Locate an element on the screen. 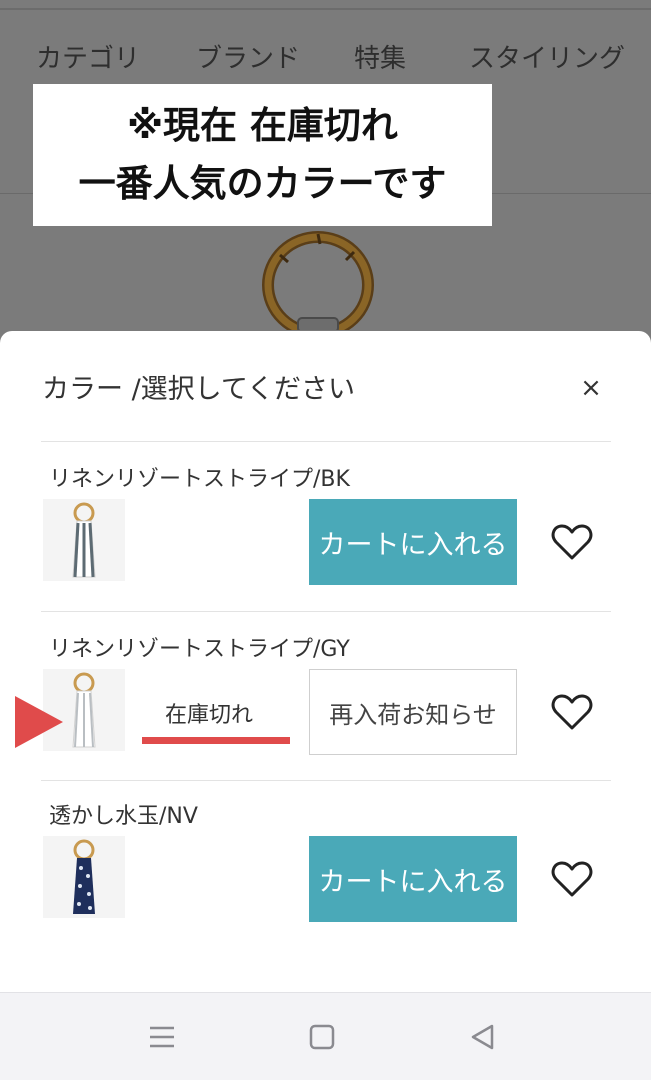 The height and width of the screenshot is (1080, 651). nav-item-category: カテゴリ is located at coordinates (88, 56).